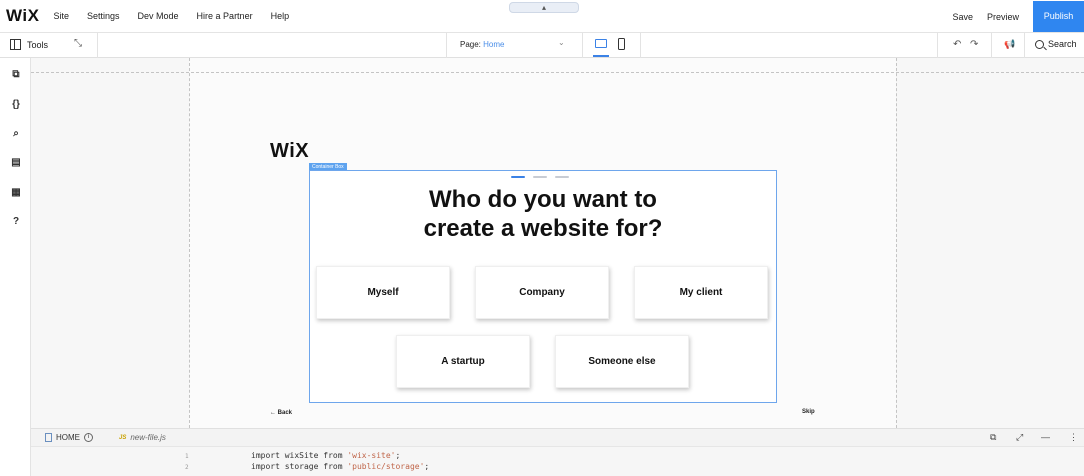 Image resolution: width=1084 pixels, height=476 pixels. Describe the element at coordinates (622, 361) in the screenshot. I see `option-someone-else: Someone else` at that location.